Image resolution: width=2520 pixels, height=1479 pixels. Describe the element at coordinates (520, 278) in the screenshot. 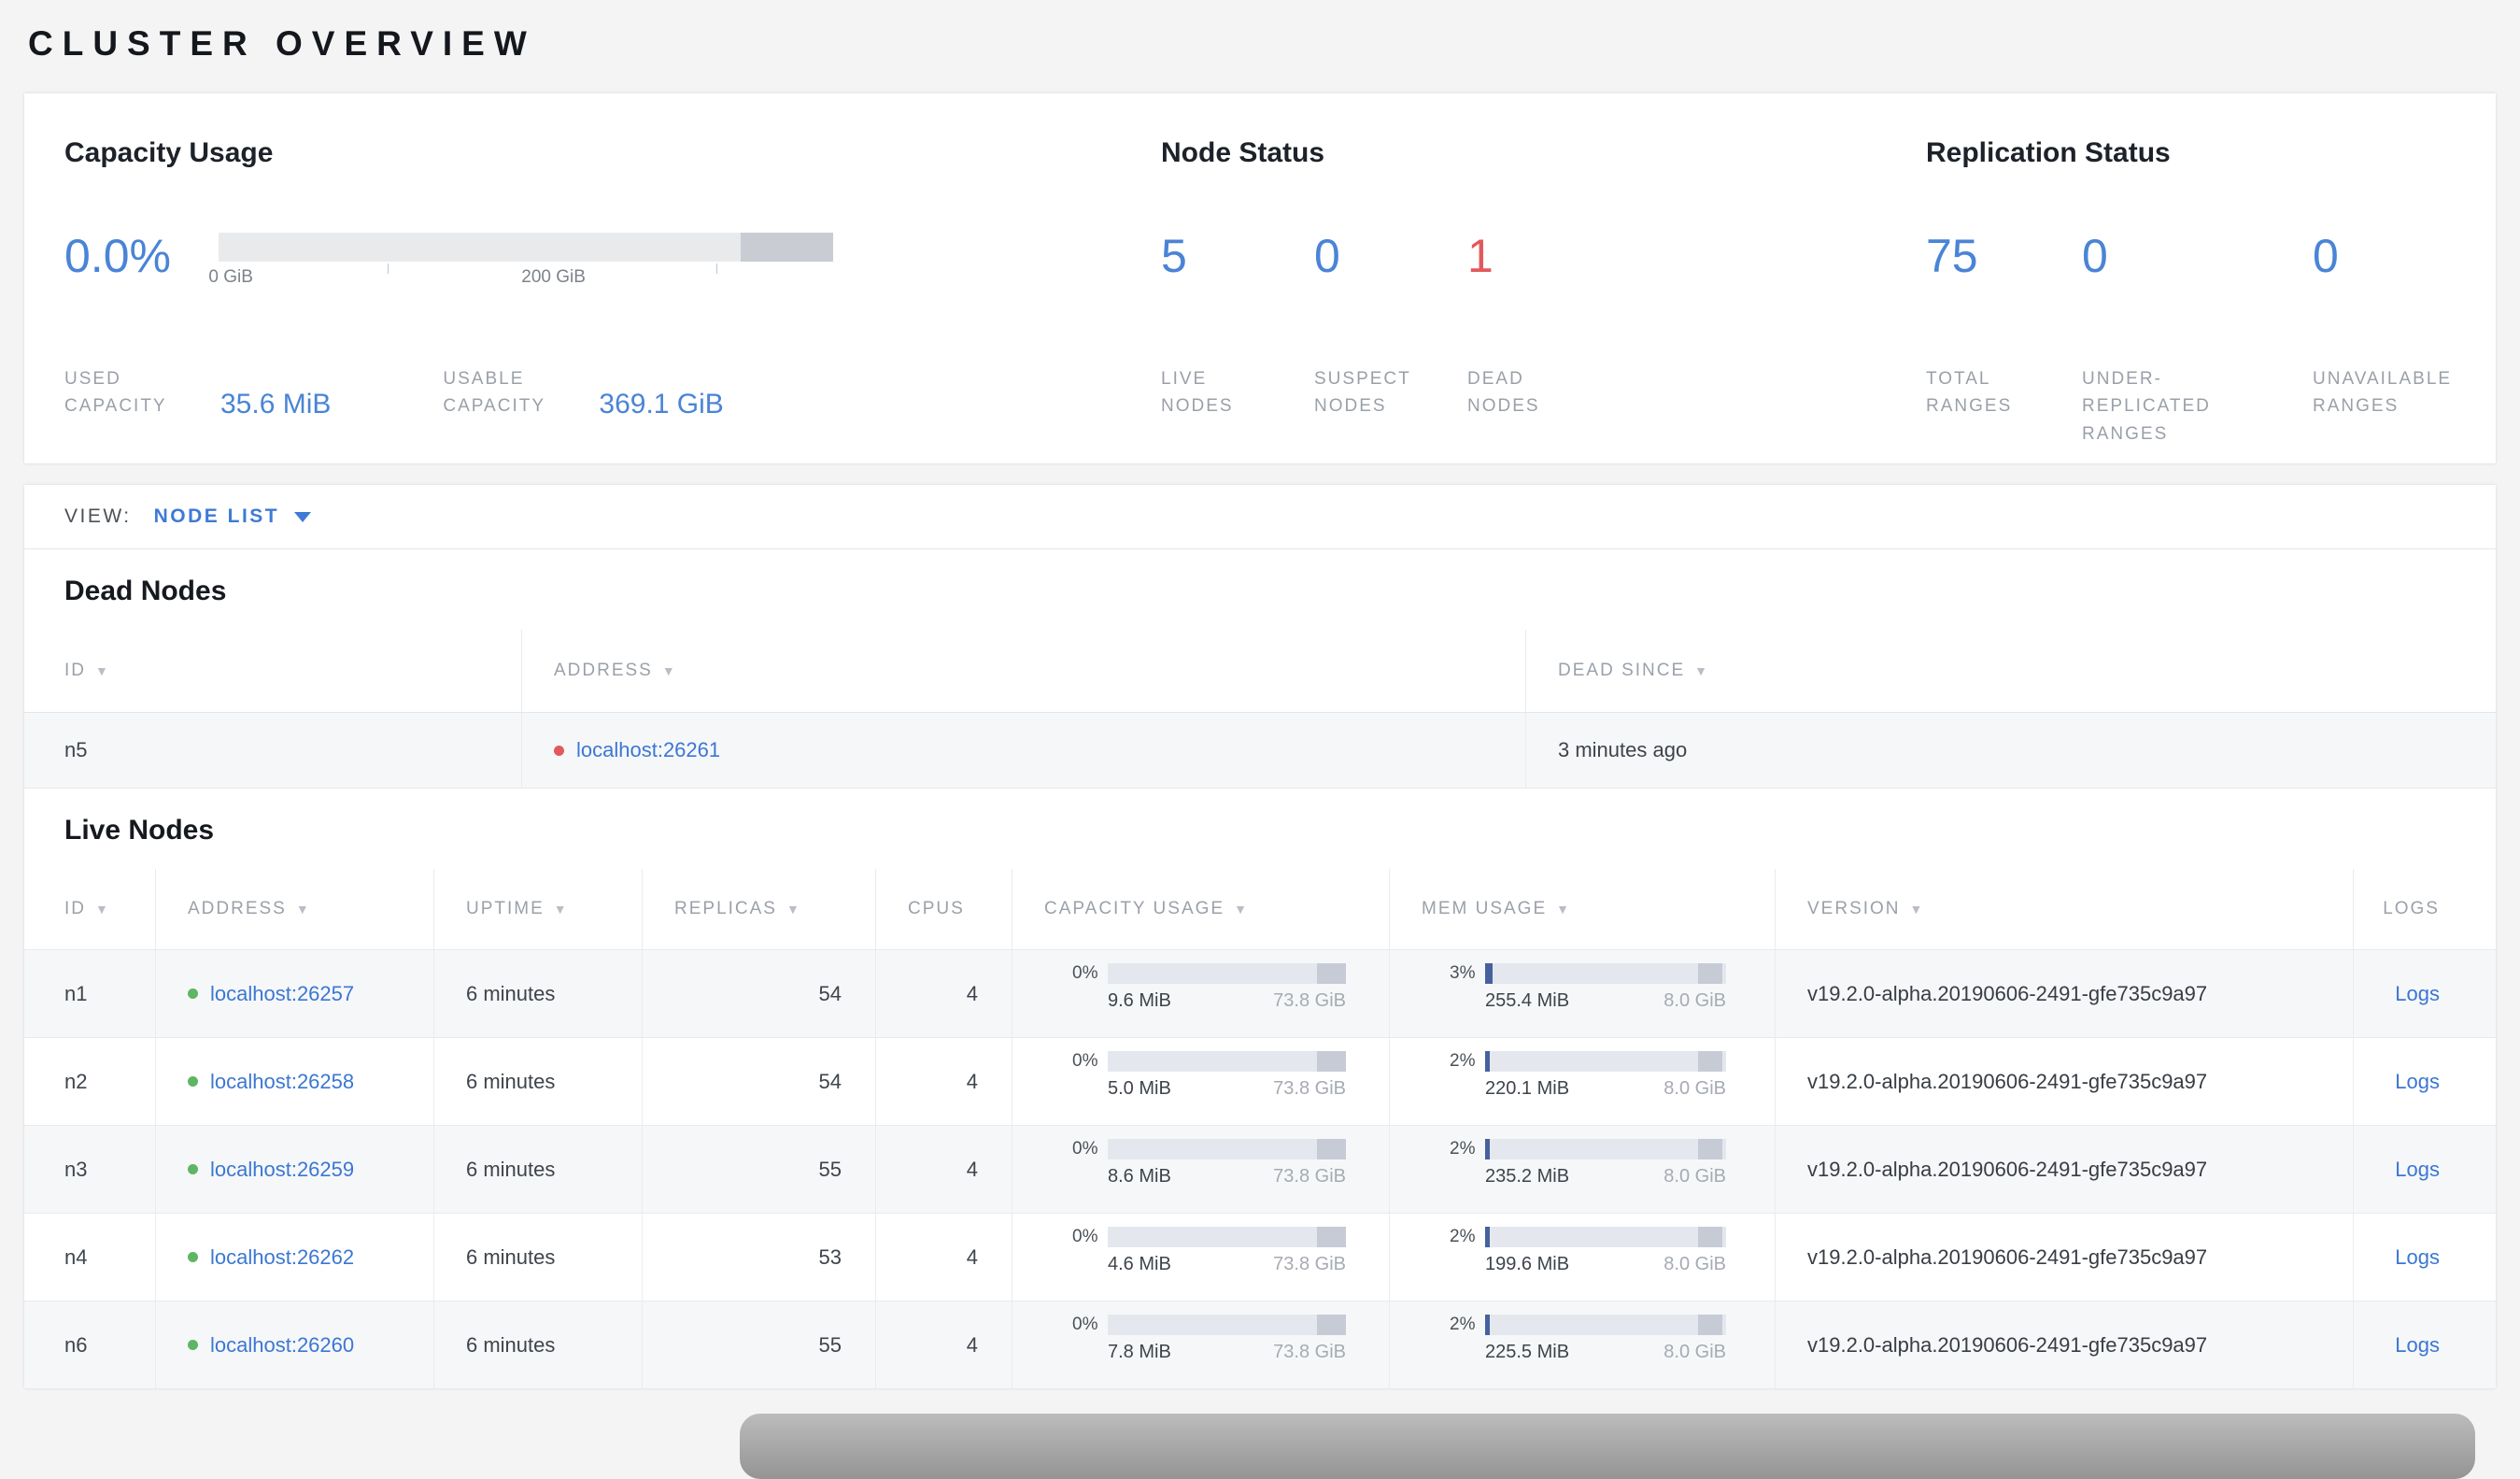

I see `capacity-bar-axis: 0 GiB 200 GiB` at that location.